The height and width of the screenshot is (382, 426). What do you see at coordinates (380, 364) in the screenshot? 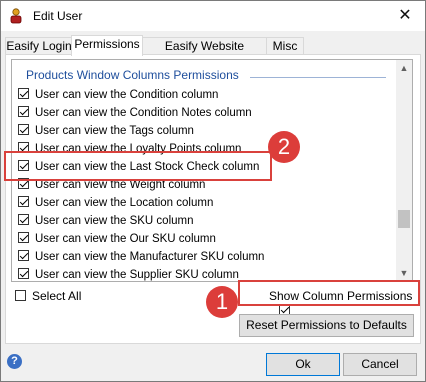
I see `cancel-button: Cancel` at bounding box center [380, 364].